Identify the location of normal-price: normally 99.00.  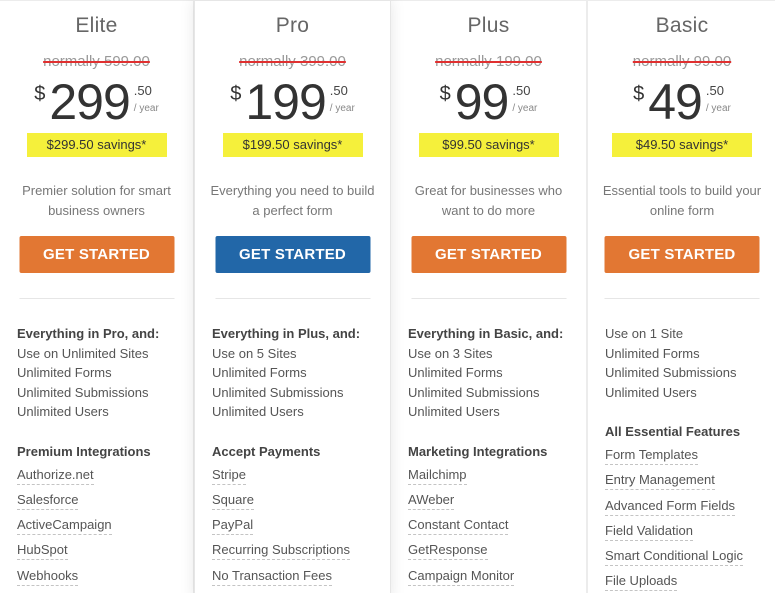
(681, 61).